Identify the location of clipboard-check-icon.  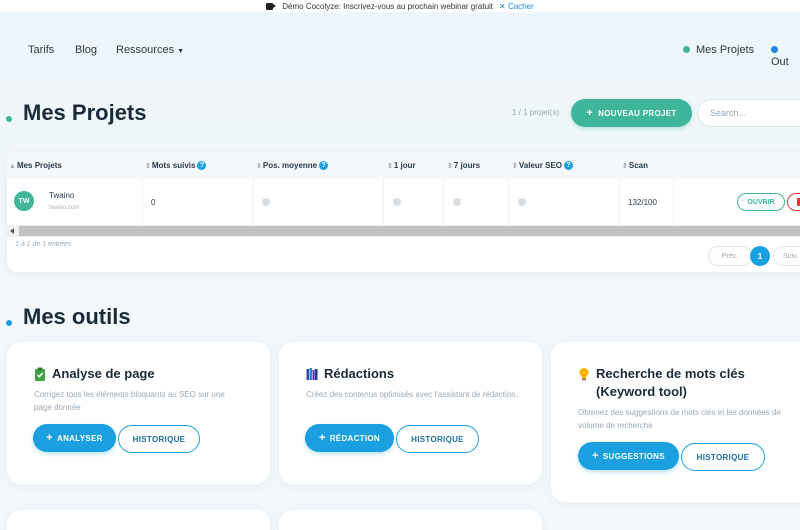
(40, 374).